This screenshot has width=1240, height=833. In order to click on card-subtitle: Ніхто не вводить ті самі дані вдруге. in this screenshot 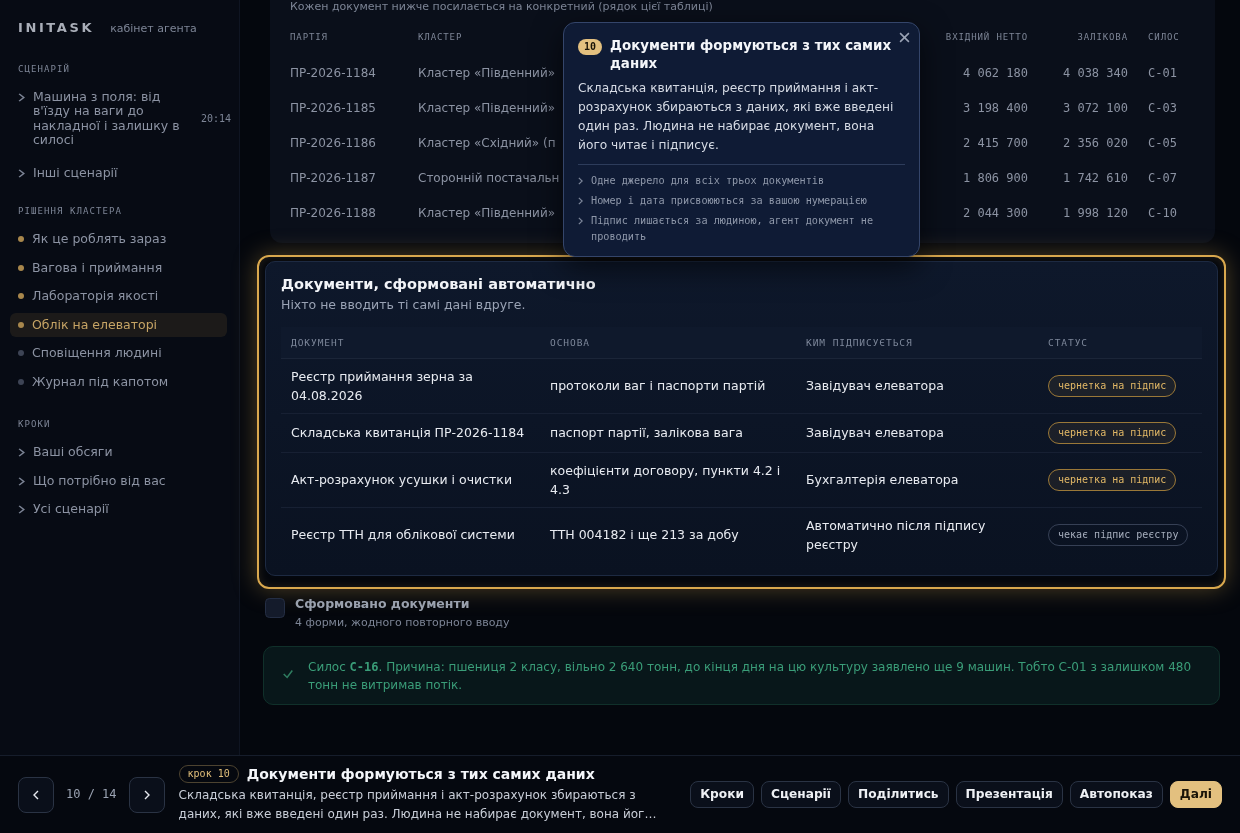, I will do `click(404, 305)`.